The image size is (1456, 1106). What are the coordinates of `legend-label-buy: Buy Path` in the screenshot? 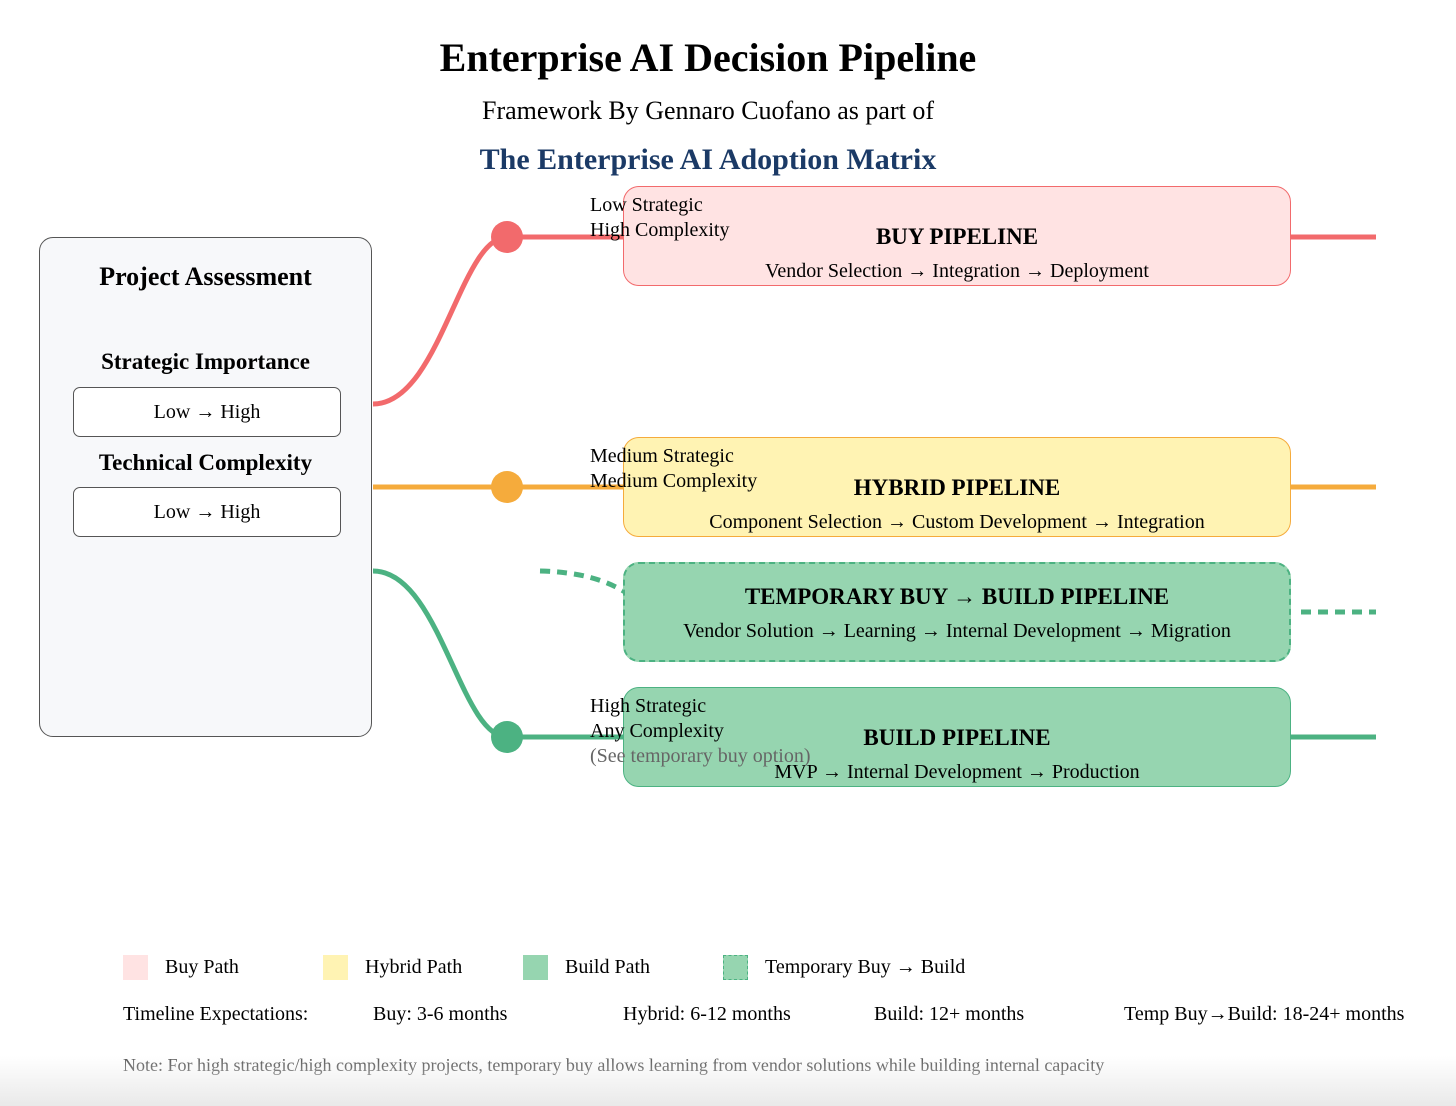 It's located at (202, 967).